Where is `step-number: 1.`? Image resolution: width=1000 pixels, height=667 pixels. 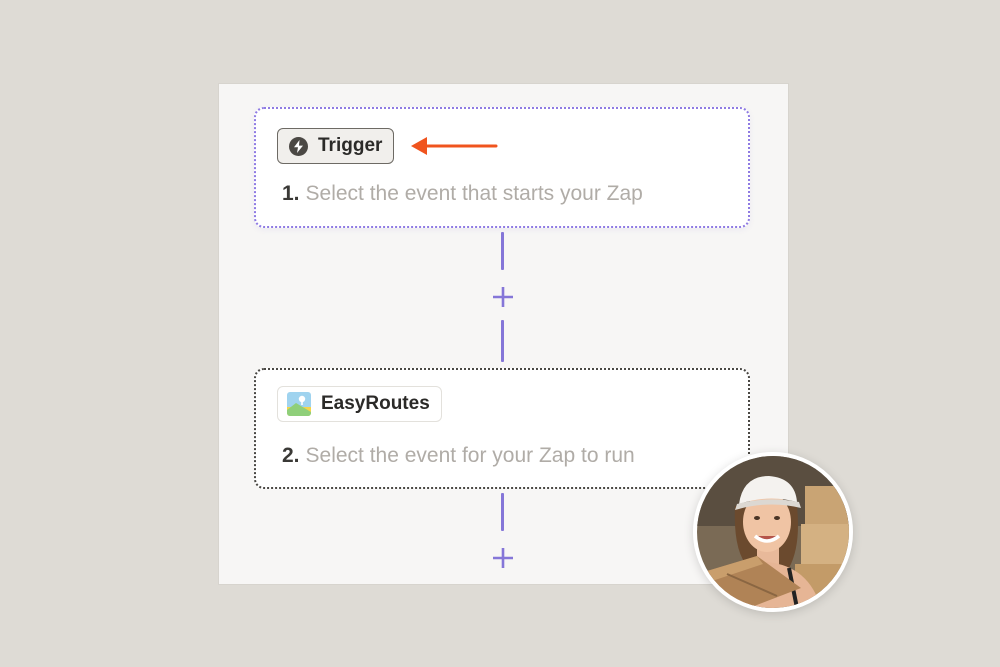 step-number: 1. is located at coordinates (291, 193).